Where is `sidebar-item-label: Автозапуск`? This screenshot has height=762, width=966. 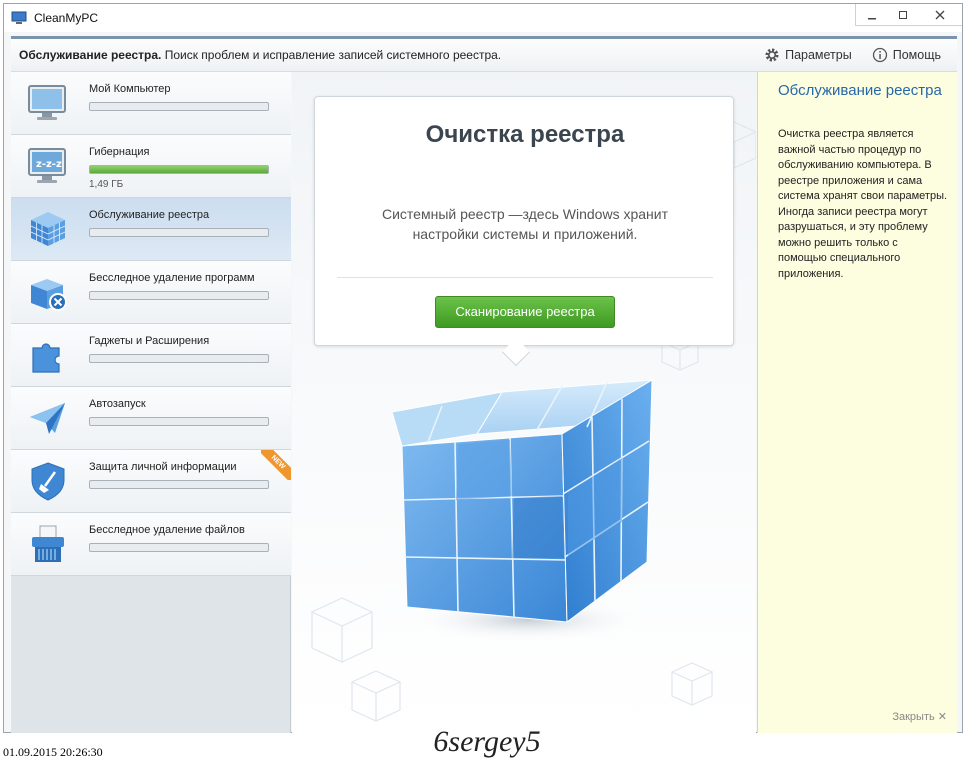
sidebar-item-label: Автозапуск is located at coordinates (117, 404).